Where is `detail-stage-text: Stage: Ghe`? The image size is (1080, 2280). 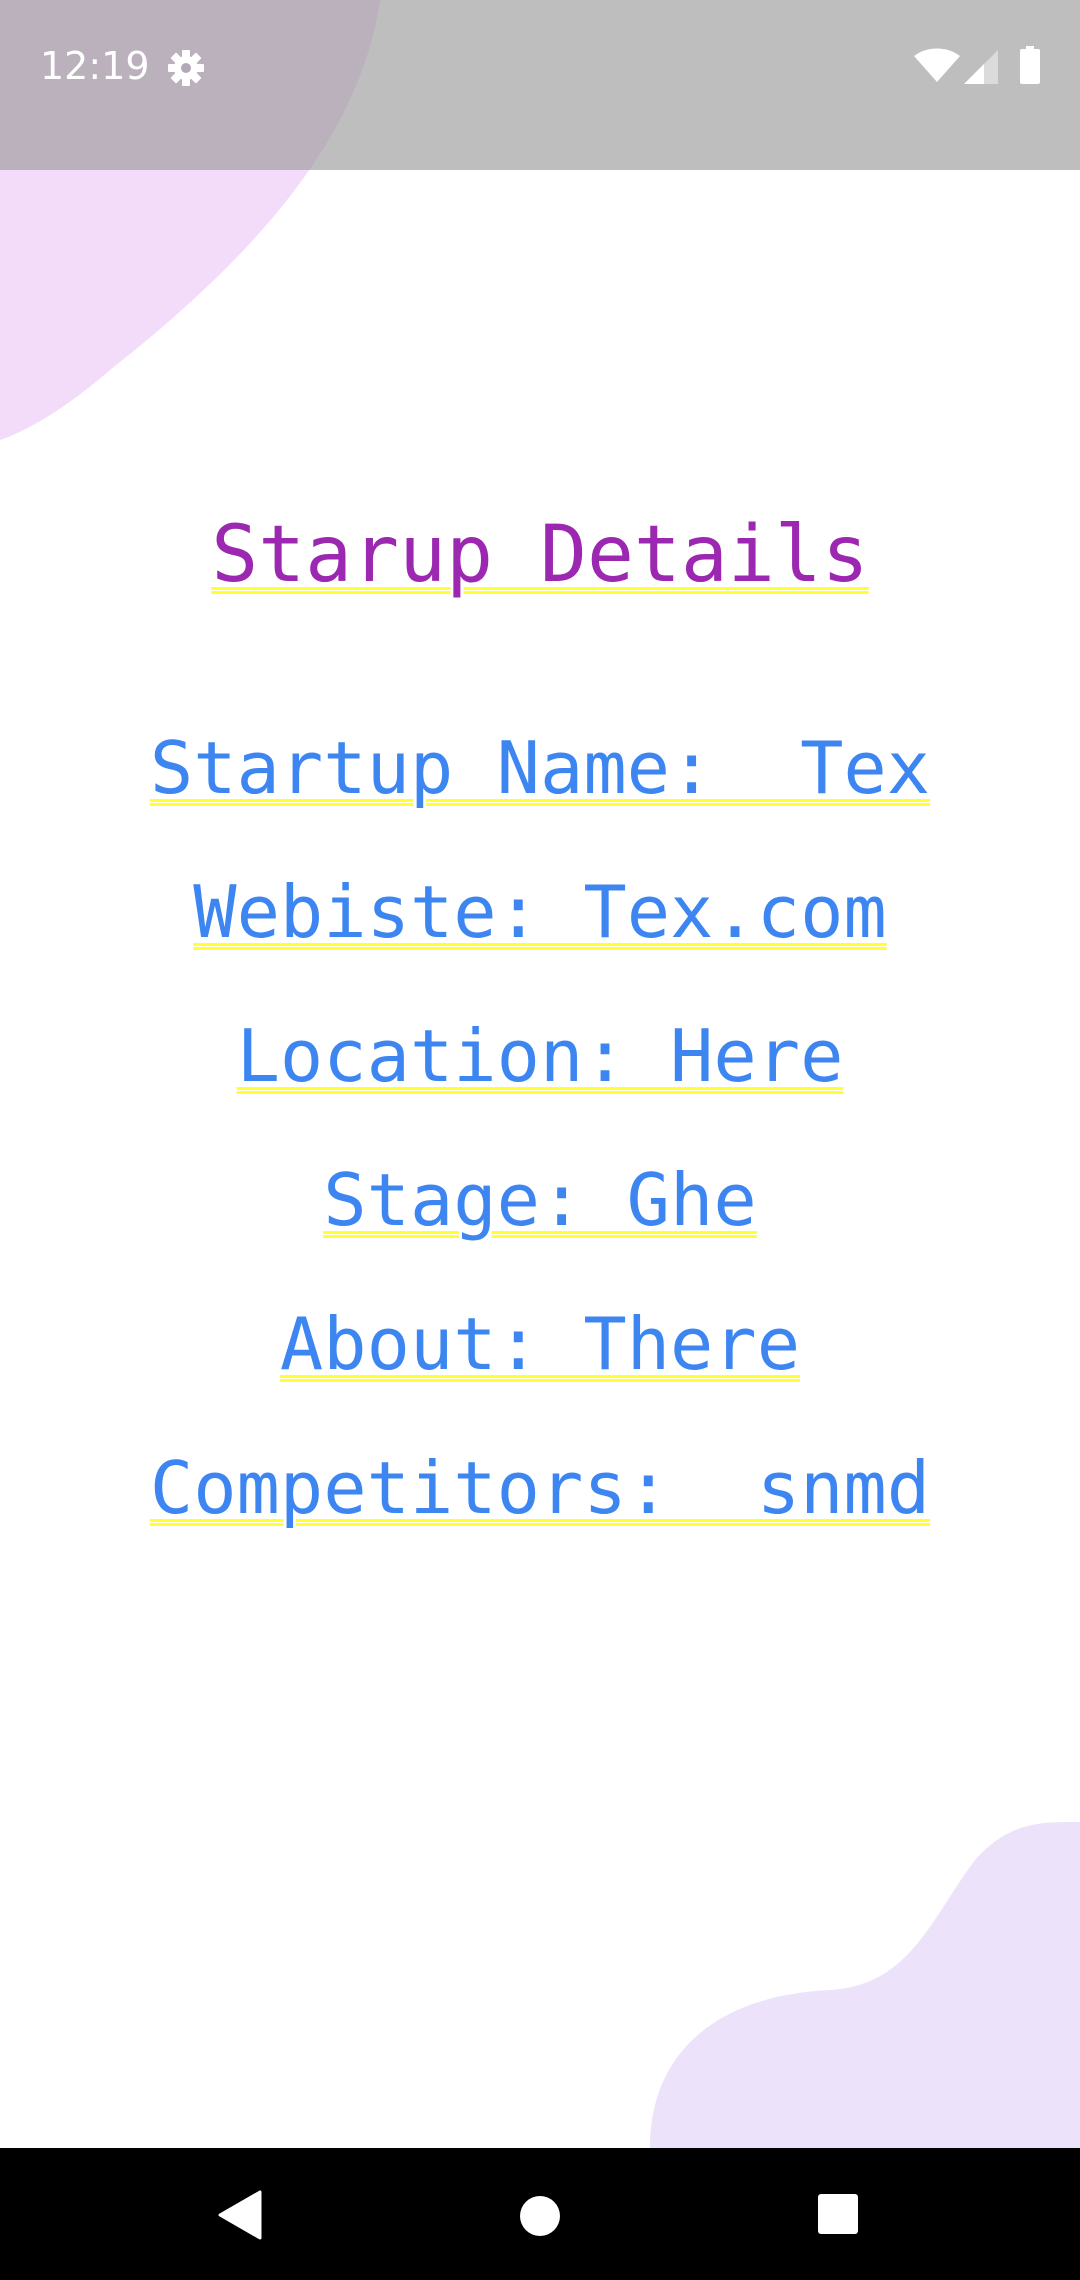
detail-stage-text: Stage: Ghe is located at coordinates (540, 1200).